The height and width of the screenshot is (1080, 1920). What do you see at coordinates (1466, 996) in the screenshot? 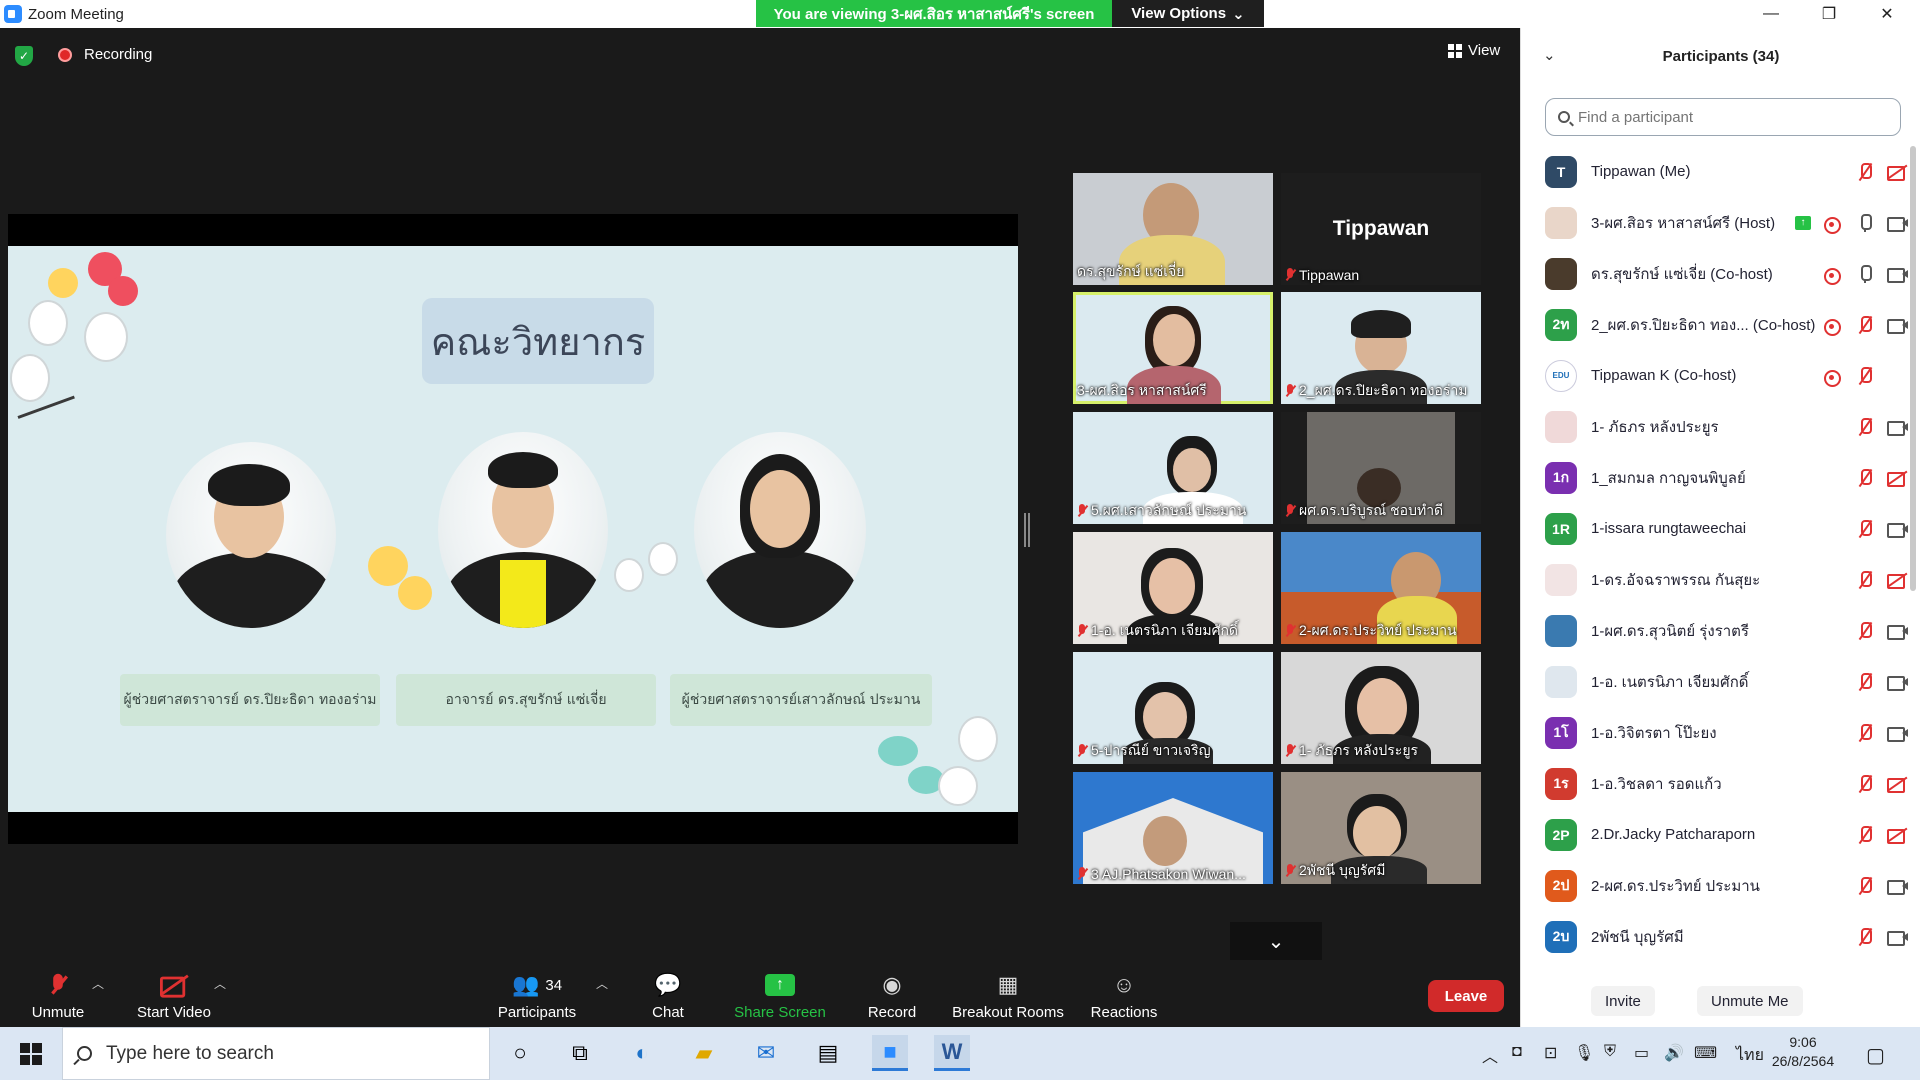
I see `leave-button: Leave` at bounding box center [1466, 996].